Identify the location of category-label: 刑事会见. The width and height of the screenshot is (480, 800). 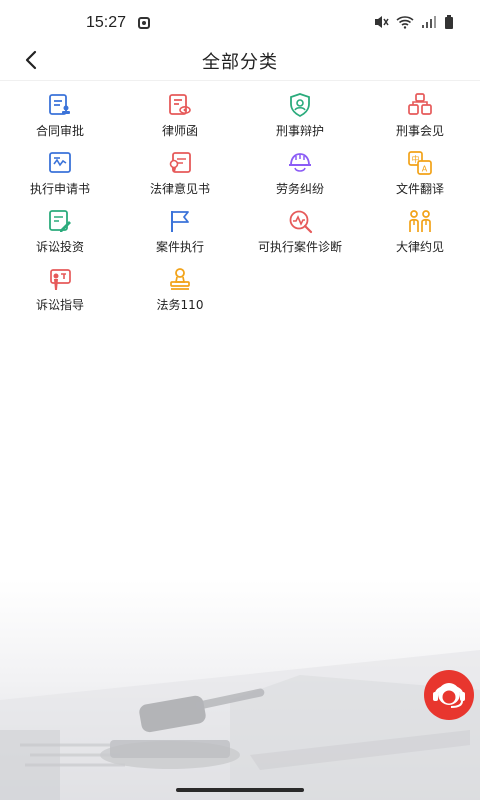
(419, 131).